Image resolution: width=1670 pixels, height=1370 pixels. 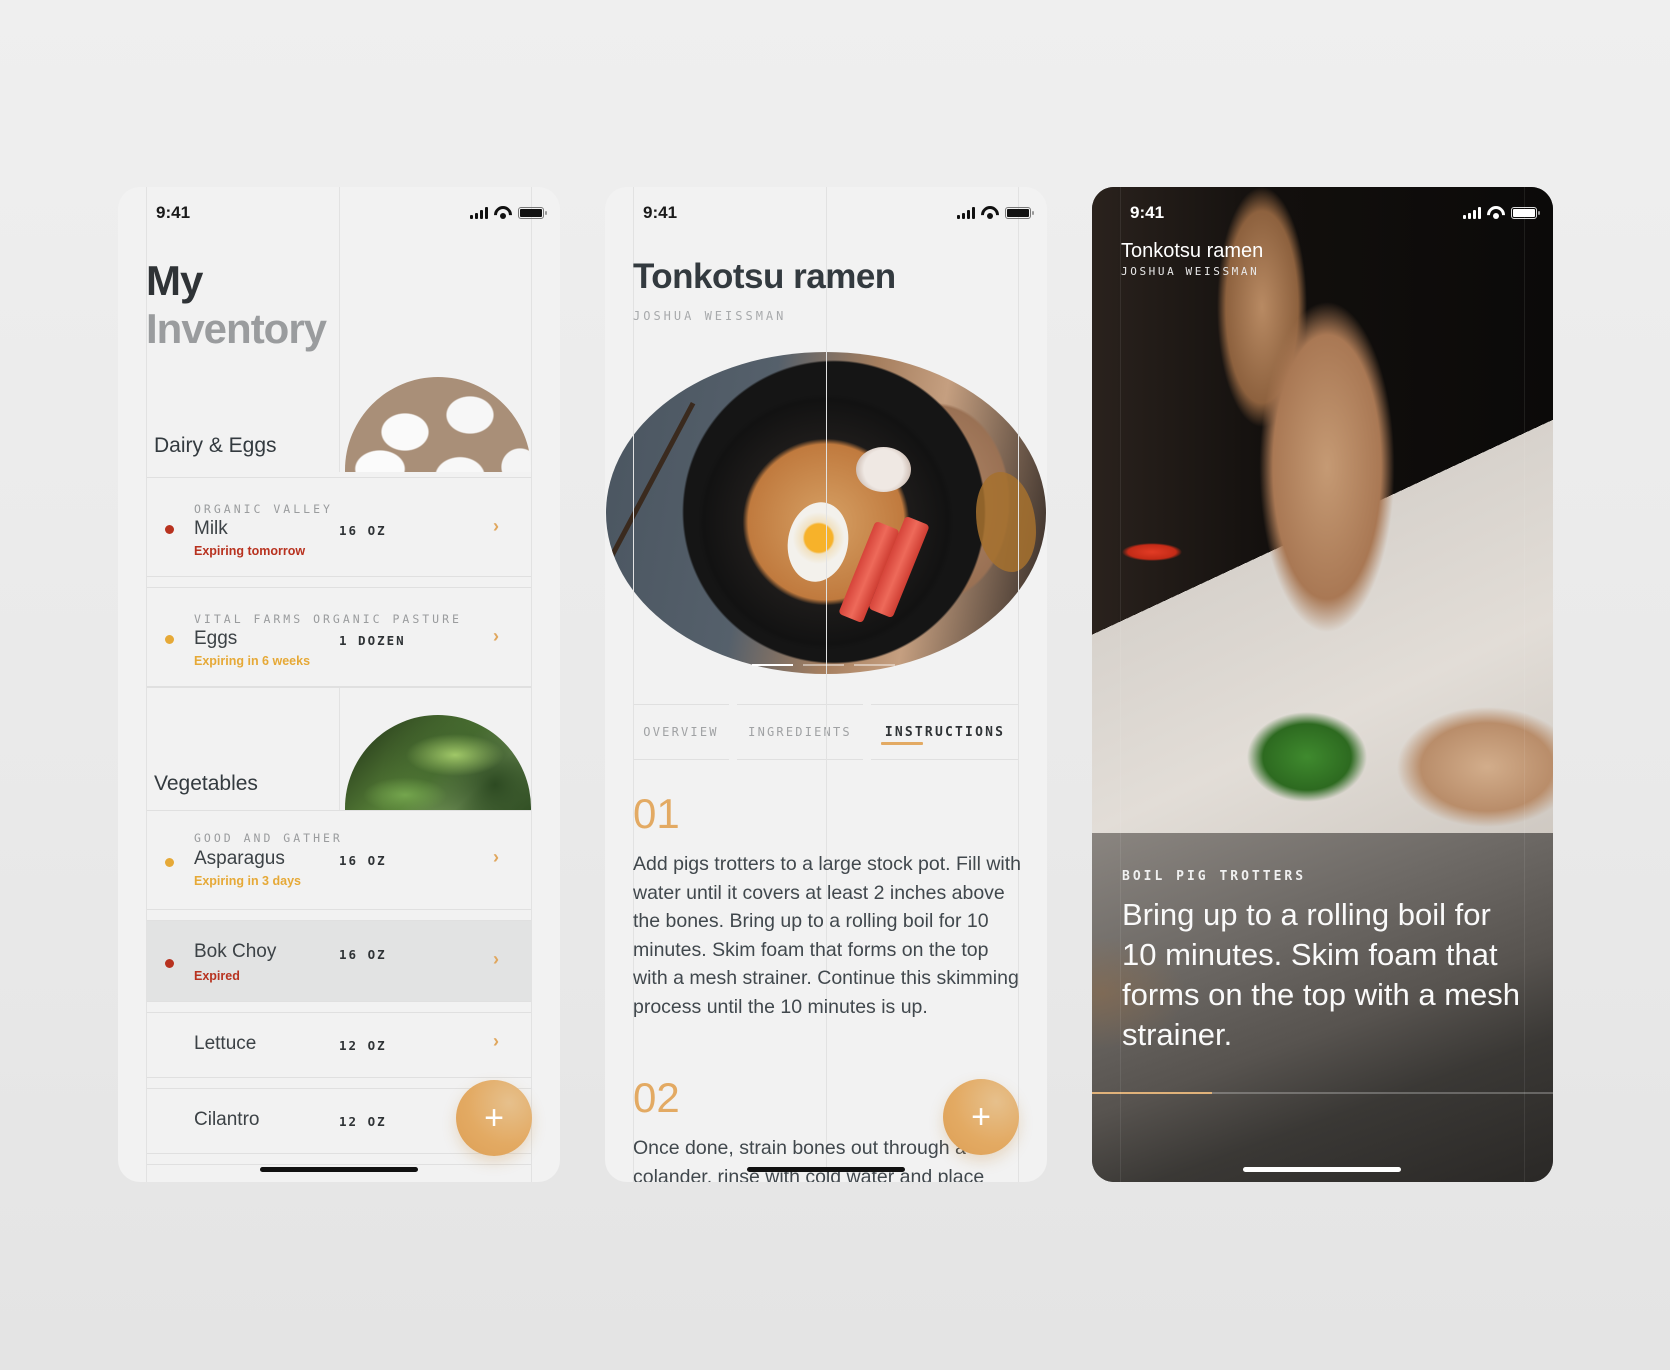 I want to click on title-line-1: My, so click(x=174, y=280).